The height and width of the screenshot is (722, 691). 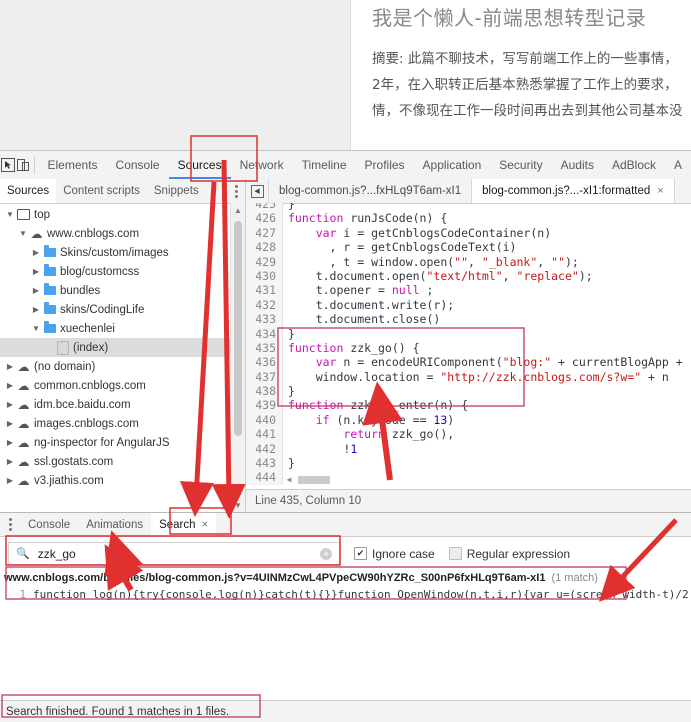 I want to click on tab-audits: Audits, so click(x=577, y=165).